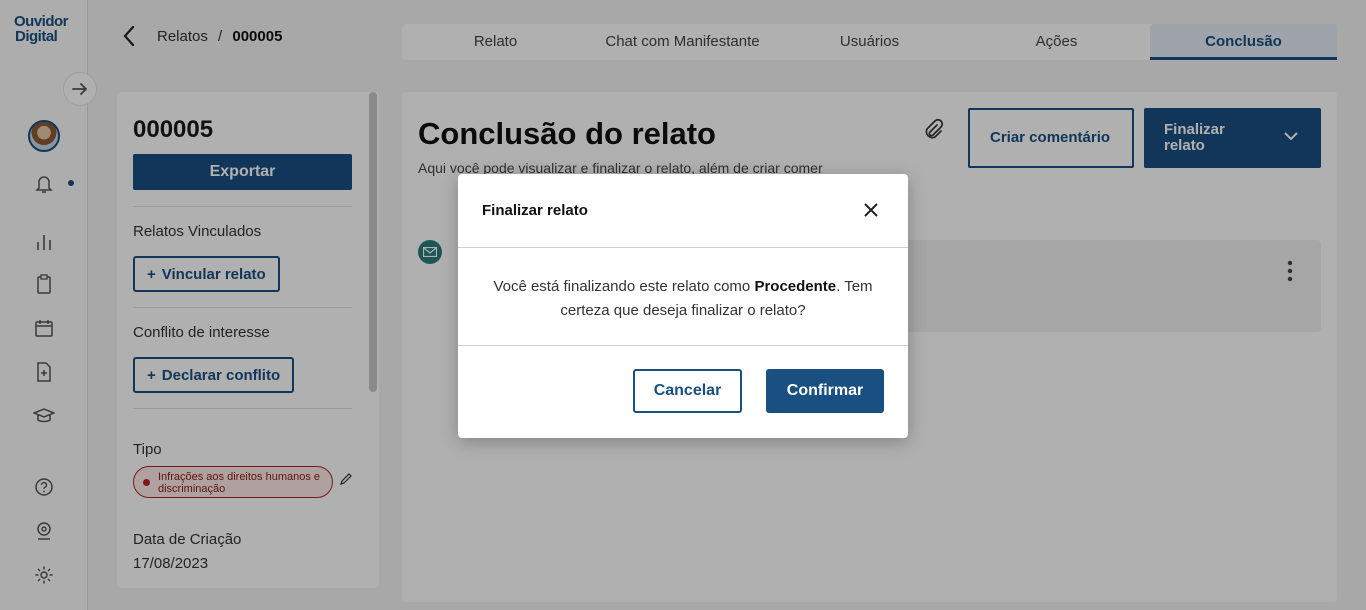  I want to click on close-icon, so click(871, 210).